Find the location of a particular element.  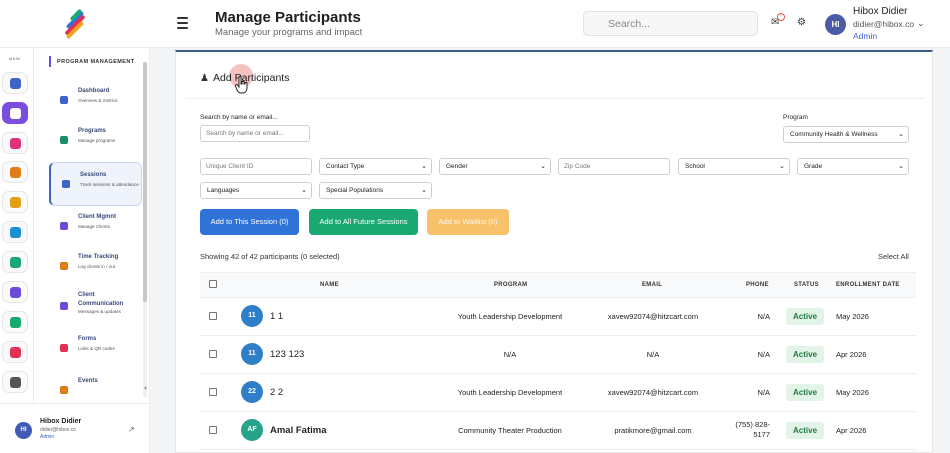

sessions-icon is located at coordinates (66, 184).